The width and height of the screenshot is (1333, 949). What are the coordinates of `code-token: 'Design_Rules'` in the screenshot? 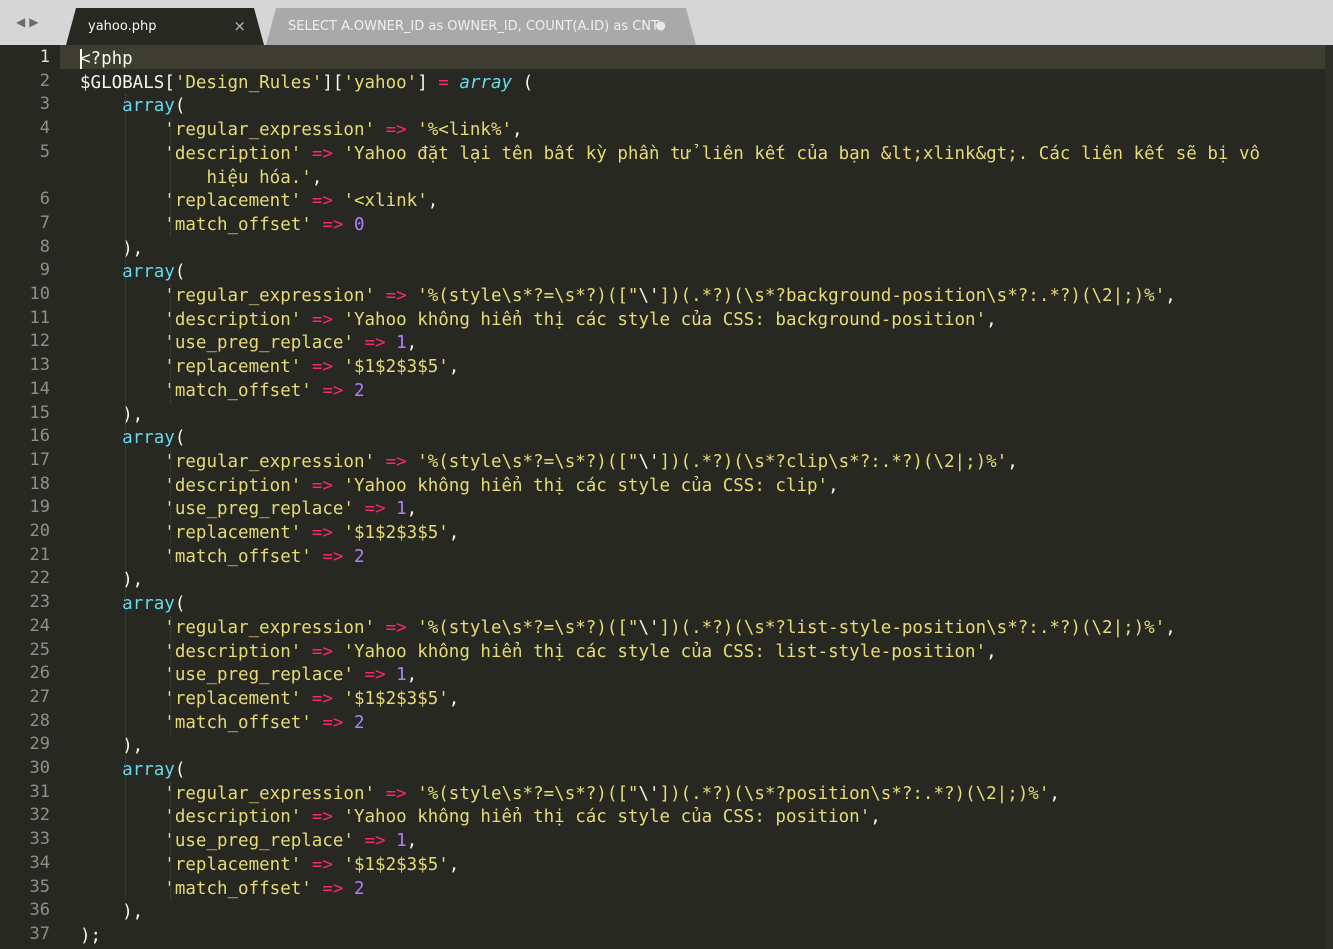 It's located at (248, 82).